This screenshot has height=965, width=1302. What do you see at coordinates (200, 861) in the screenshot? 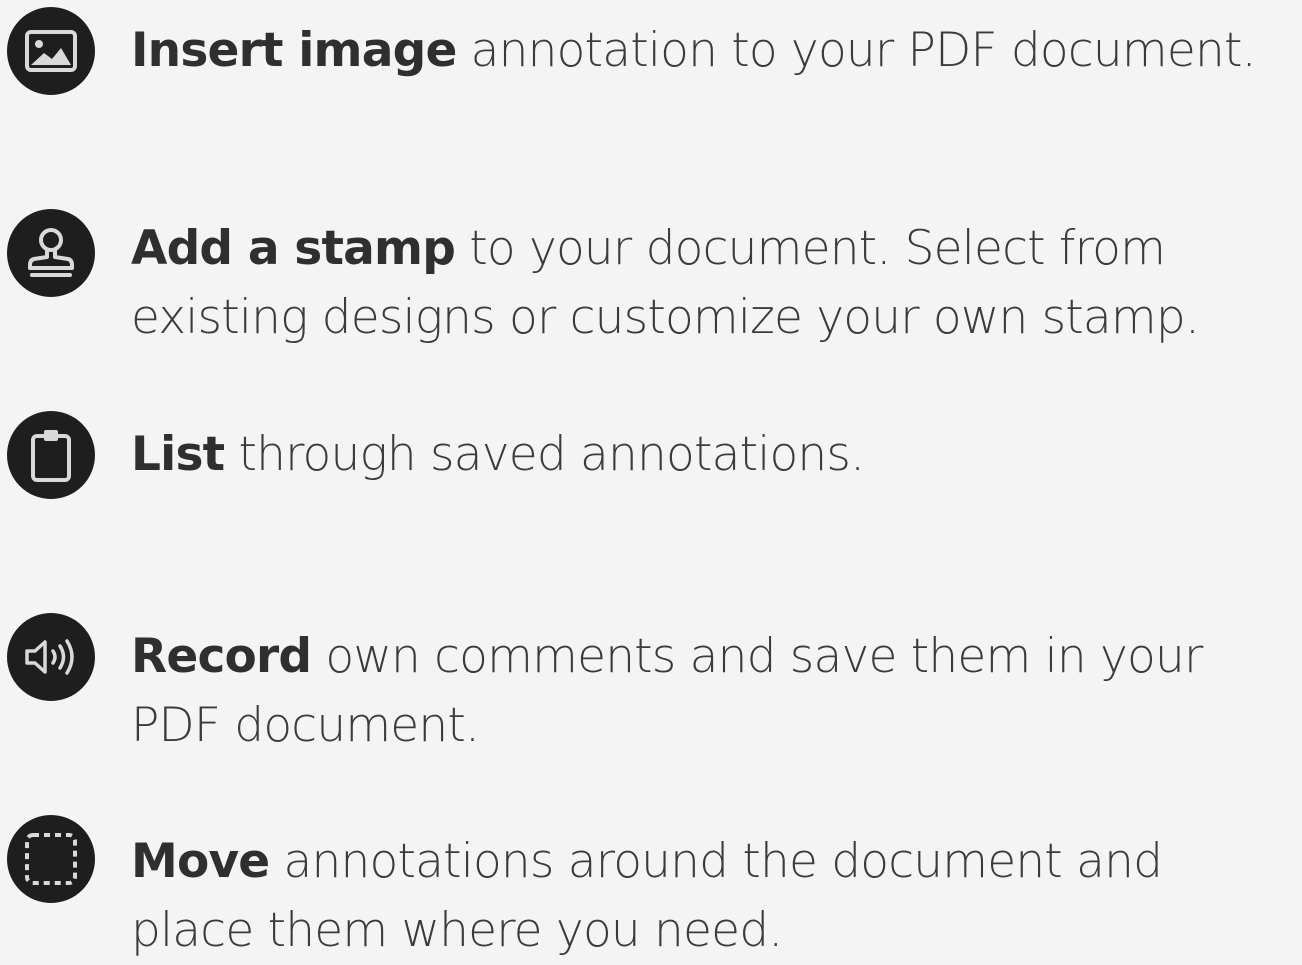
I see `feature-title: Move` at bounding box center [200, 861].